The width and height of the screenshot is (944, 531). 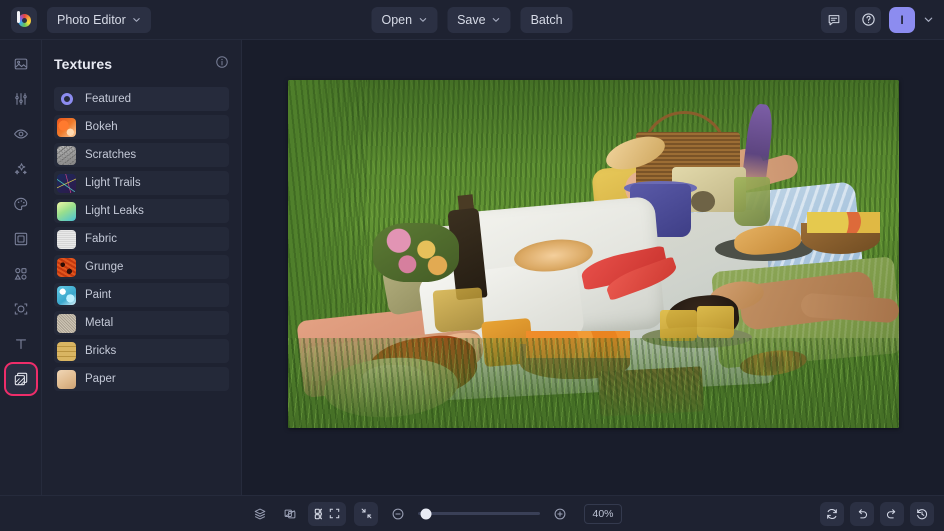 I want to click on tool-elements, so click(x=21, y=274).